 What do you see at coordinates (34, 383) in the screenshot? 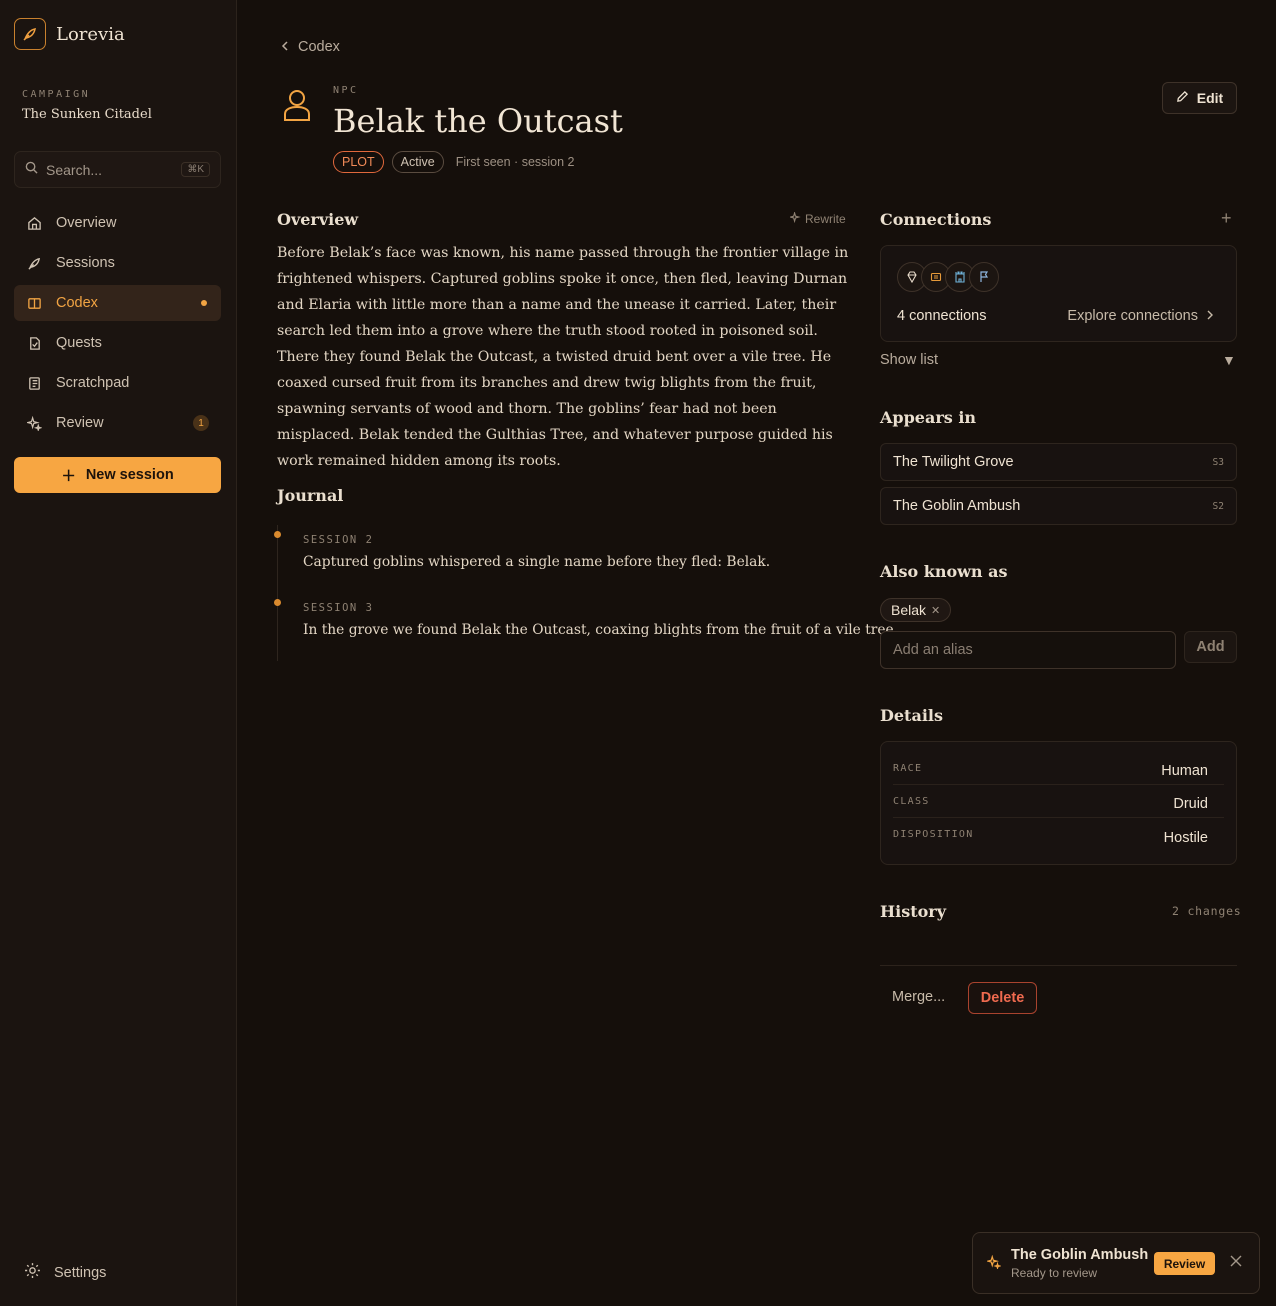
I see `notepad-icon` at bounding box center [34, 383].